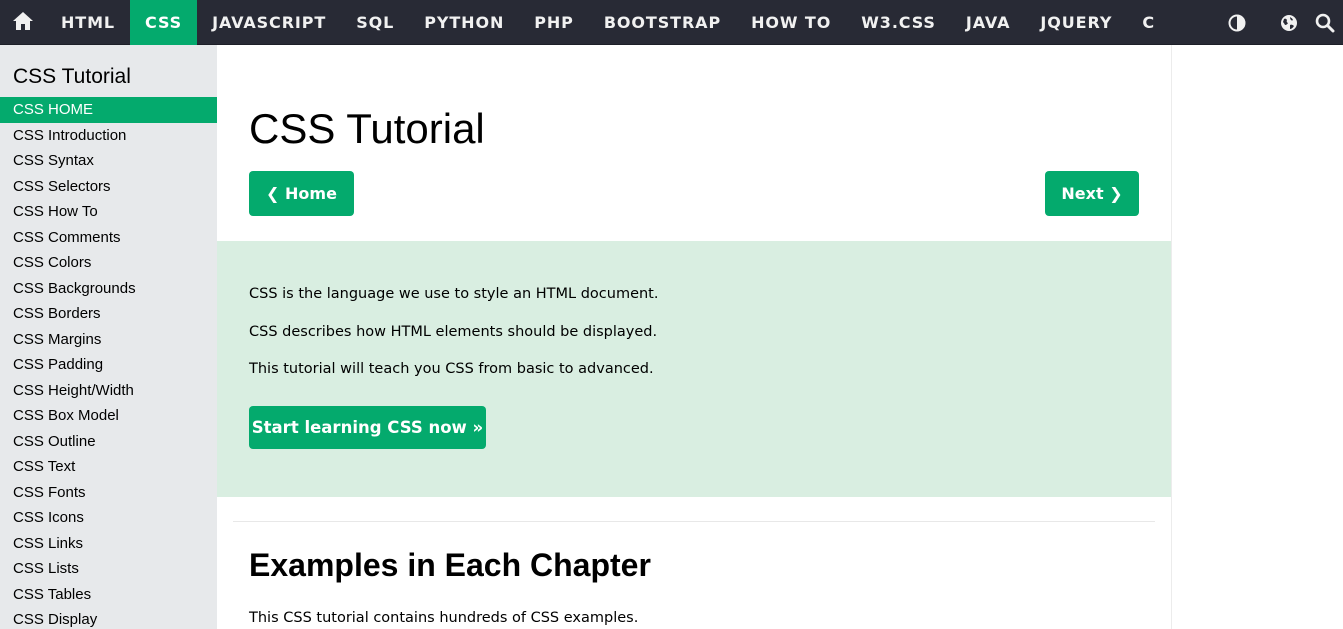  What do you see at coordinates (662, 22) in the screenshot?
I see `nav-item-bootstrap: BOOTSTRAP` at bounding box center [662, 22].